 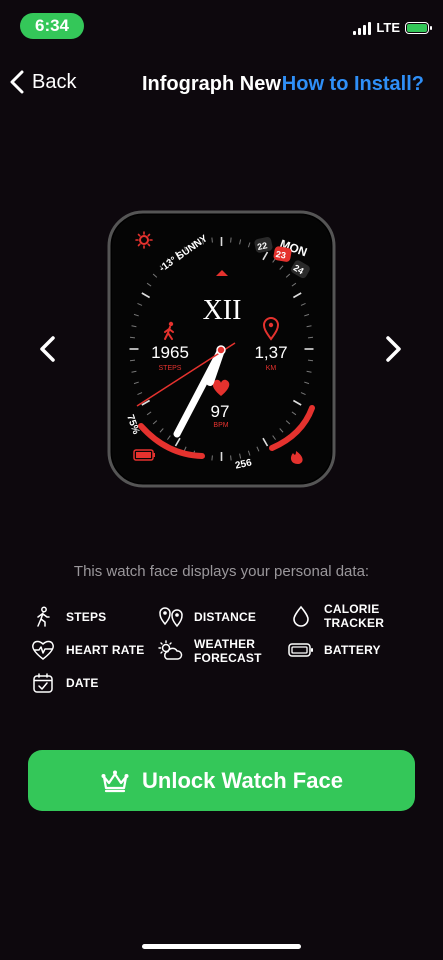 I want to click on feature-weather-forecast: WEATHER FORECAST, so click(x=210, y=651).